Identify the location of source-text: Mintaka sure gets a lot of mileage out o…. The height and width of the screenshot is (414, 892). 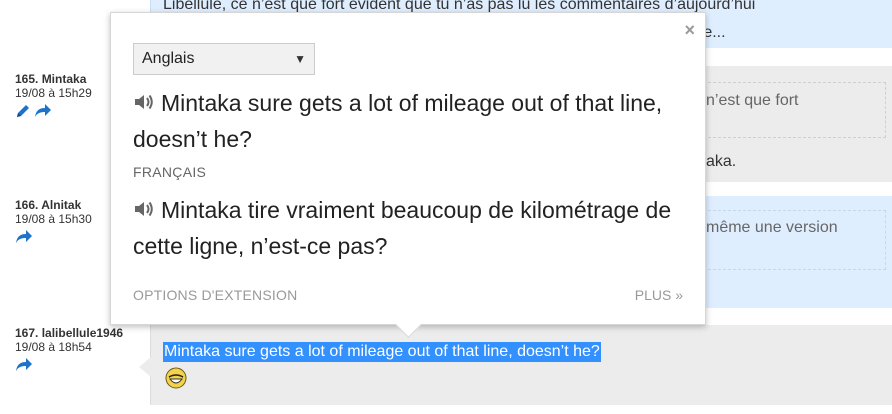
(398, 121).